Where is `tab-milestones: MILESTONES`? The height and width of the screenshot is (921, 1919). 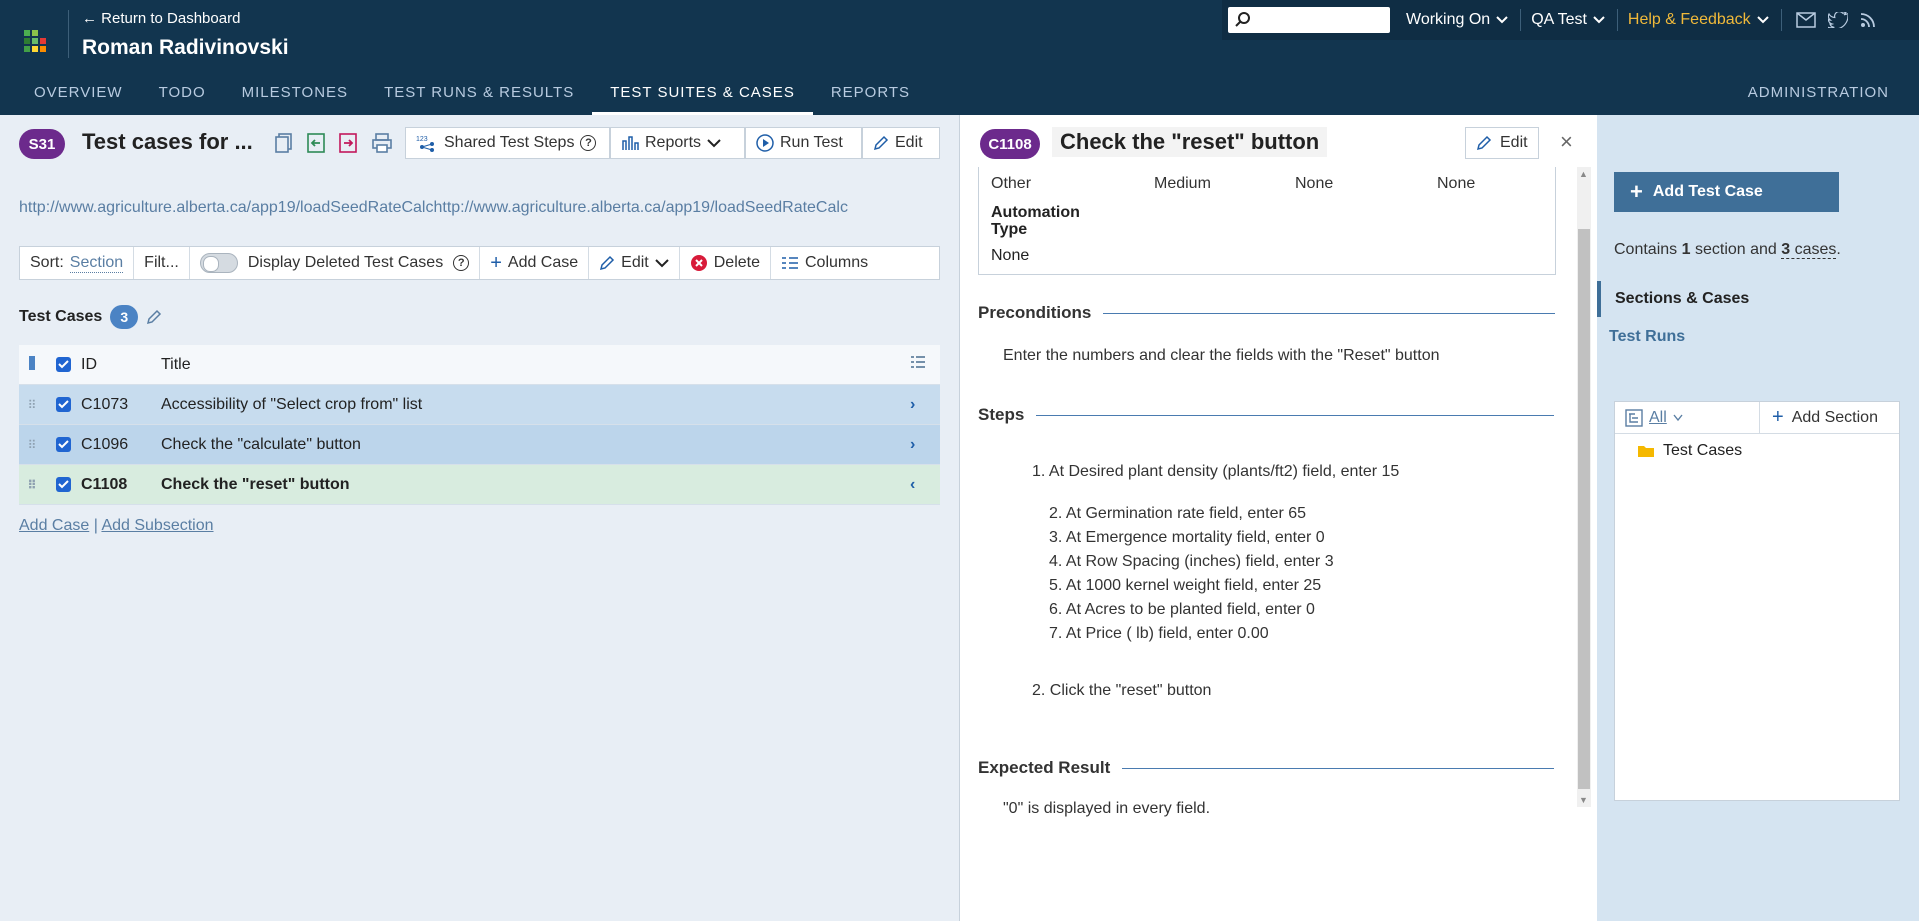
tab-milestones: MILESTONES is located at coordinates (295, 95).